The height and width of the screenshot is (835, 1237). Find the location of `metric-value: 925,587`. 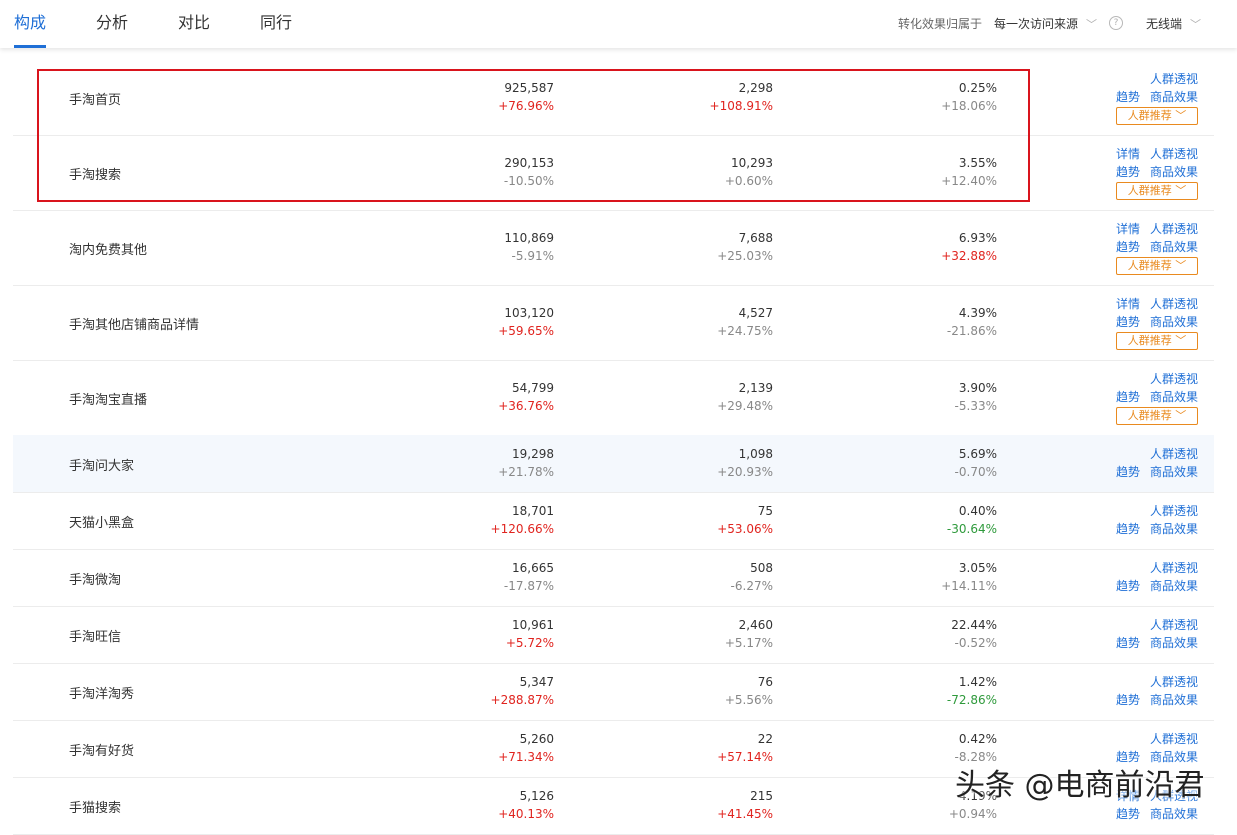

metric-value: 925,587 is located at coordinates (529, 88).